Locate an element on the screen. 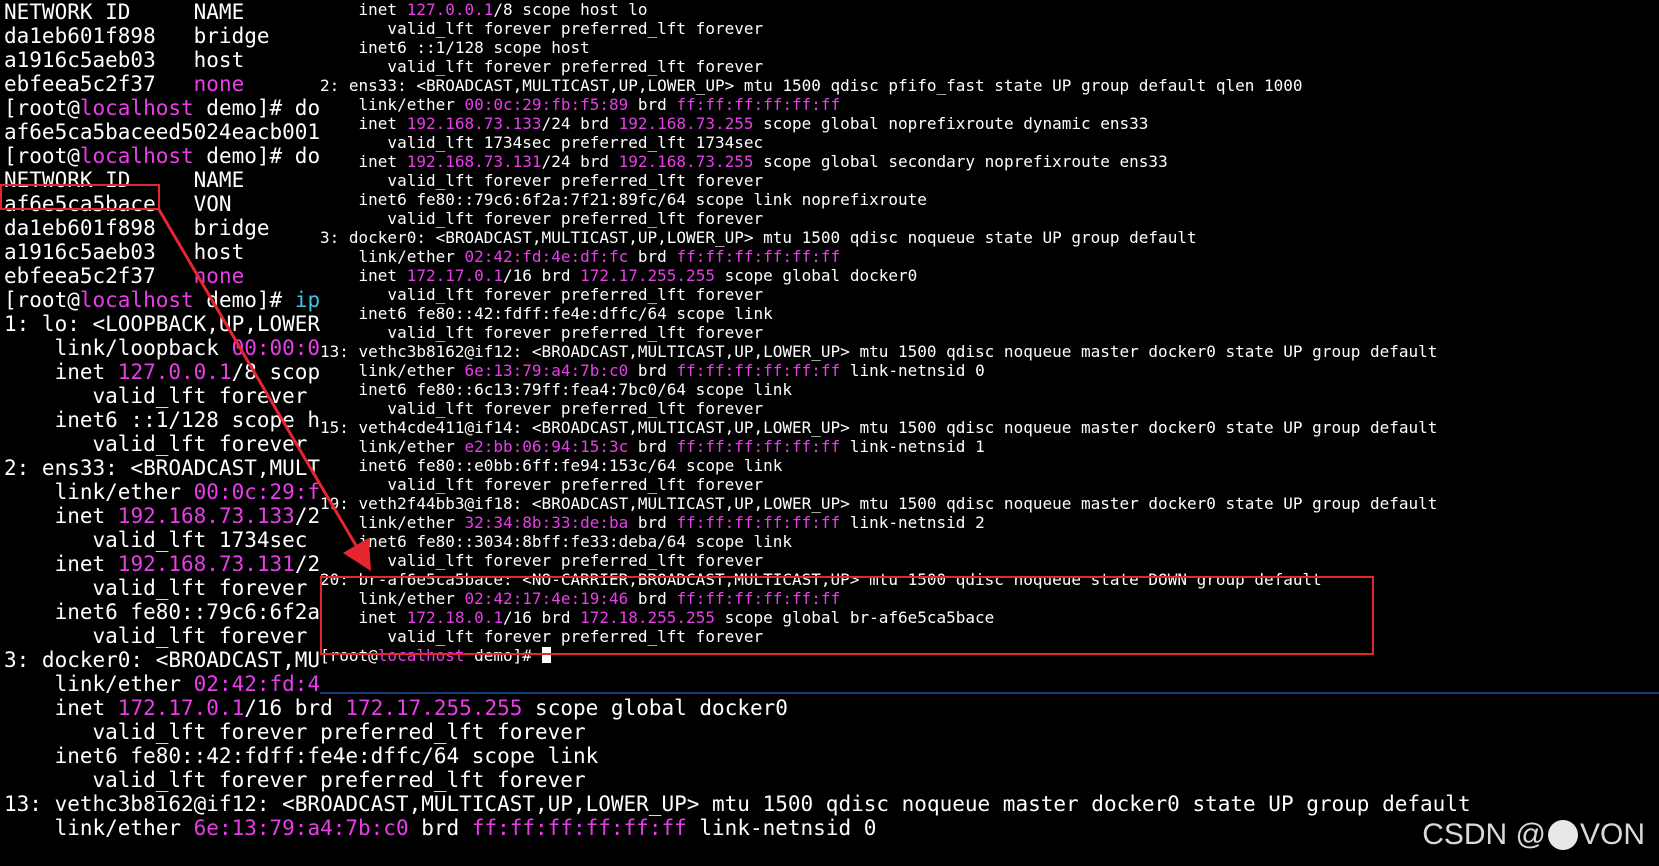  red-arrow-annotation is located at coordinates (264, 389).